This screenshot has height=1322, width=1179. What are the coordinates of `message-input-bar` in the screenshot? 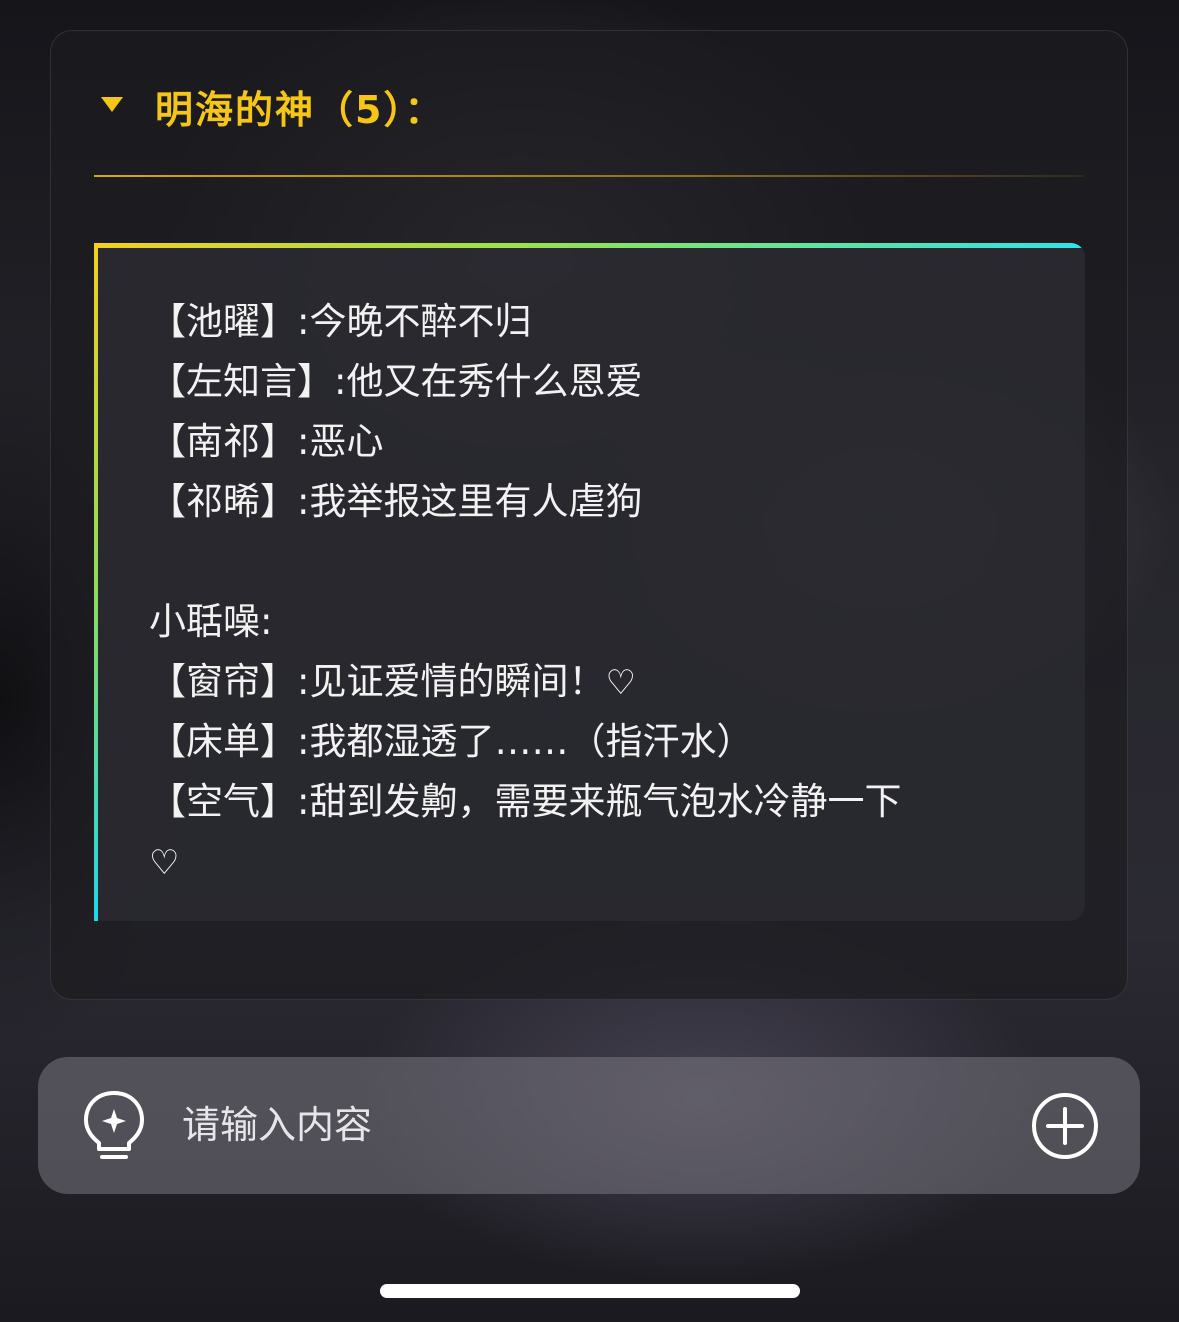 It's located at (589, 1125).